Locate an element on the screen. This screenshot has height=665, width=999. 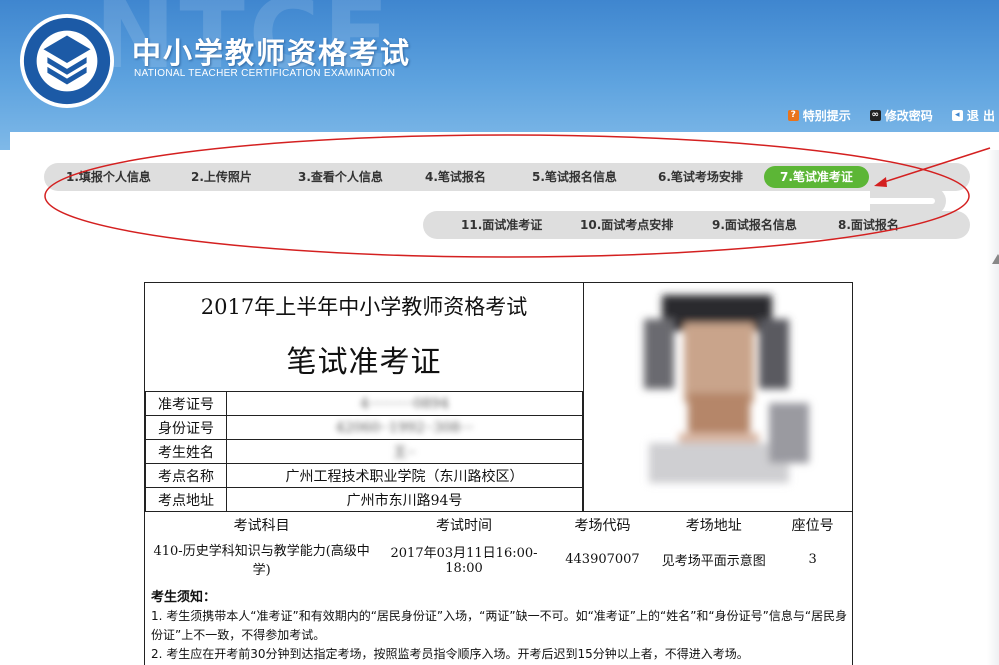
step-7: 7.笔试准考证 is located at coordinates (816, 177).